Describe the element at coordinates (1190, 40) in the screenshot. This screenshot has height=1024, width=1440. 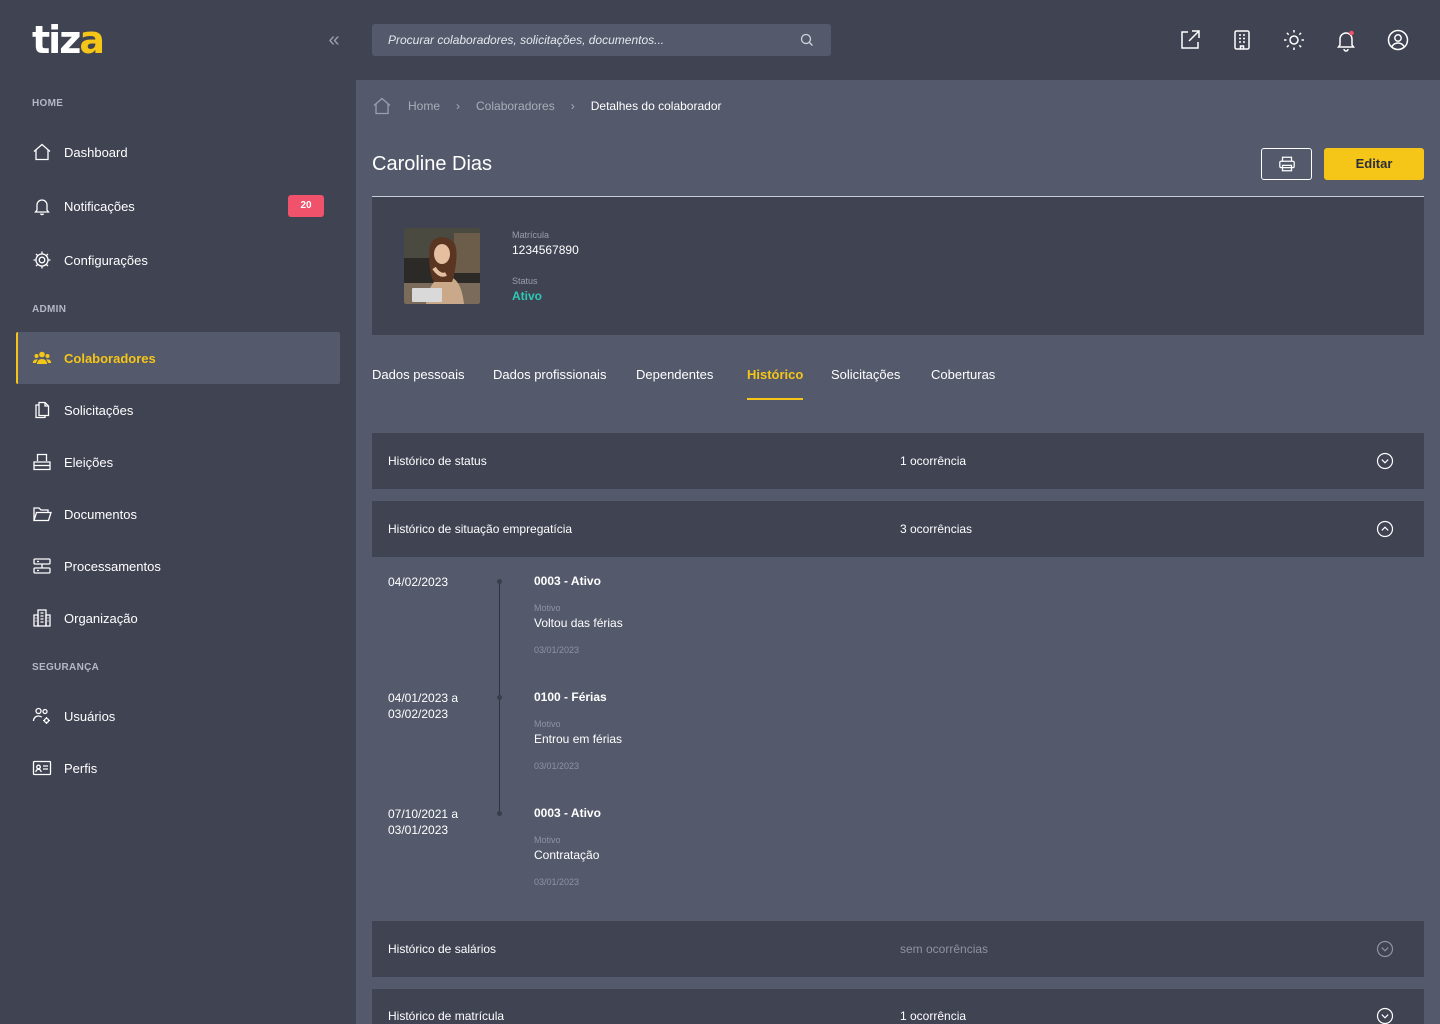
I see `external-link-icon` at that location.